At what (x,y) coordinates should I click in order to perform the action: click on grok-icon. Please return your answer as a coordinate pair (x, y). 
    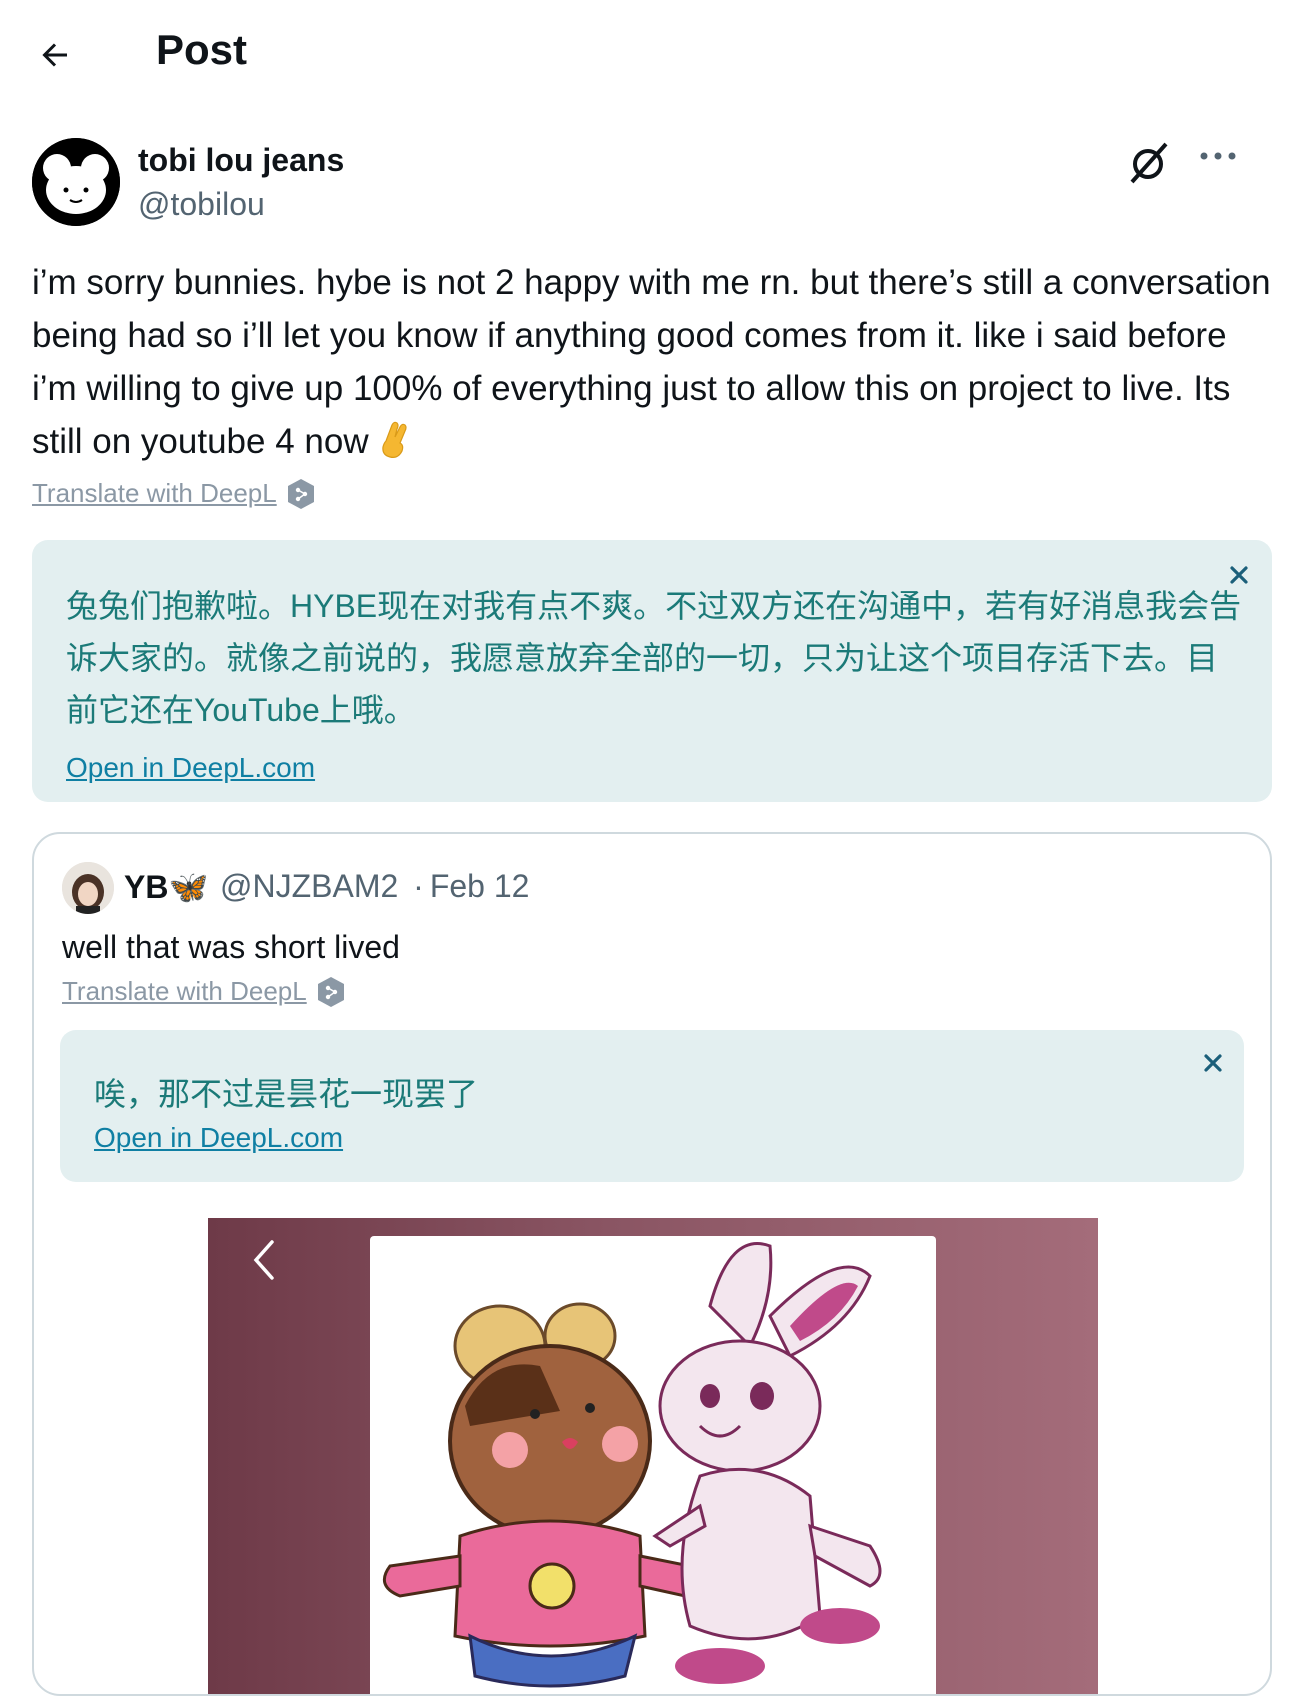
    Looking at the image, I should click on (1149, 163).